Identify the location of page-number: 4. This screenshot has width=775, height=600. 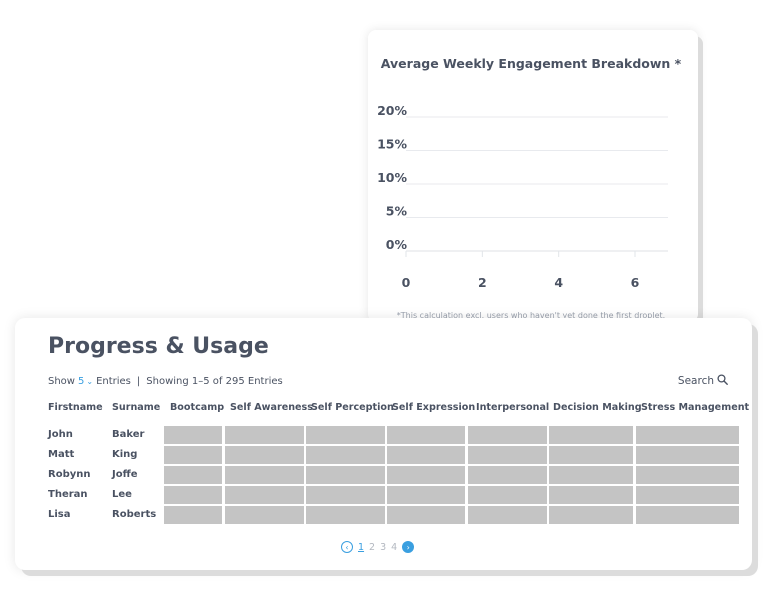
(394, 547).